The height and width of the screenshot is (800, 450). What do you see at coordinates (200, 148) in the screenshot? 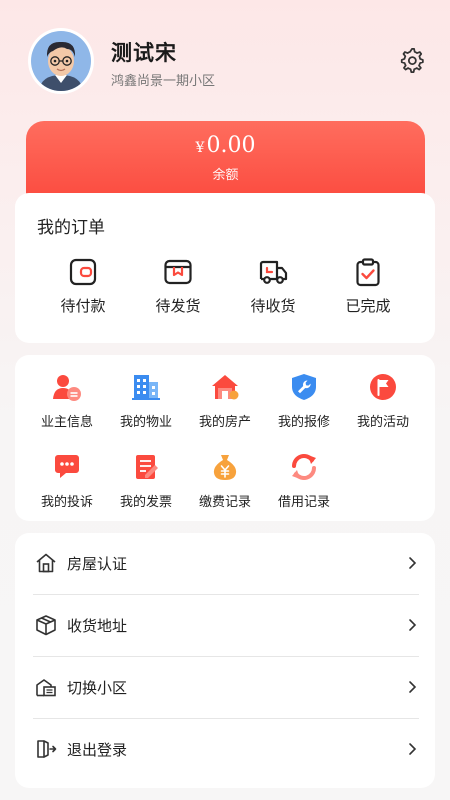
I see `currency-symbol: ¥` at bounding box center [200, 148].